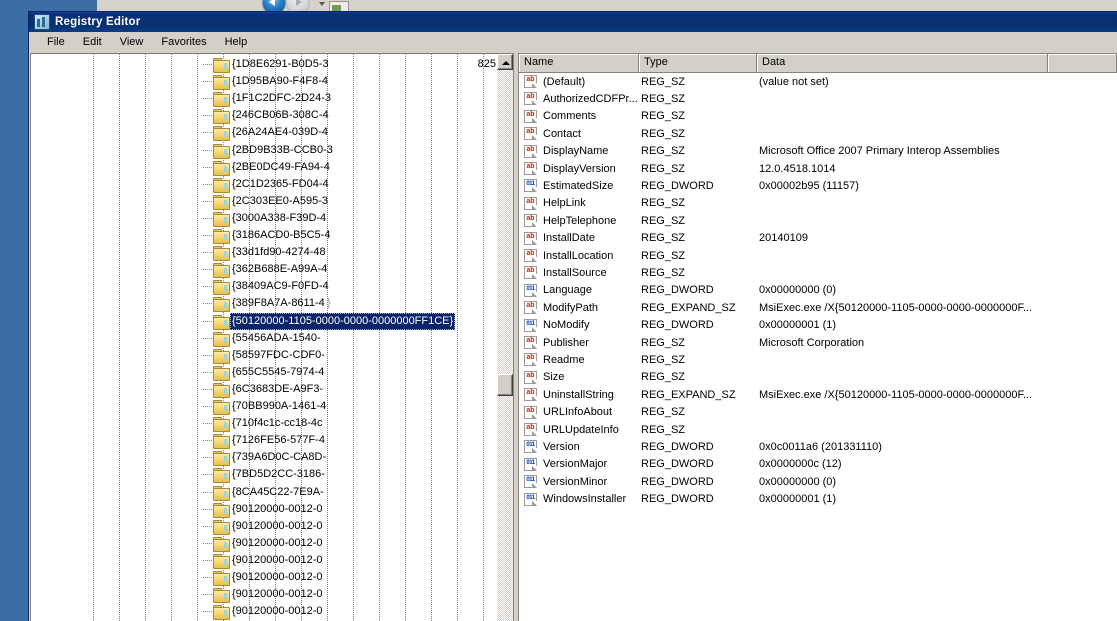 This screenshot has height=621, width=1117. Describe the element at coordinates (280, 115) in the screenshot. I see `tree-item-label: {246CB06B-308C-4` at that location.